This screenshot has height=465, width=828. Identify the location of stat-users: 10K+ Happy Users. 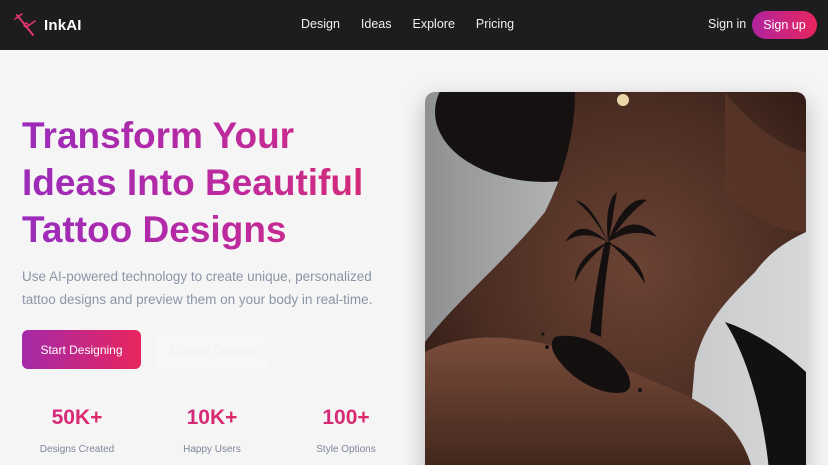
(212, 430).